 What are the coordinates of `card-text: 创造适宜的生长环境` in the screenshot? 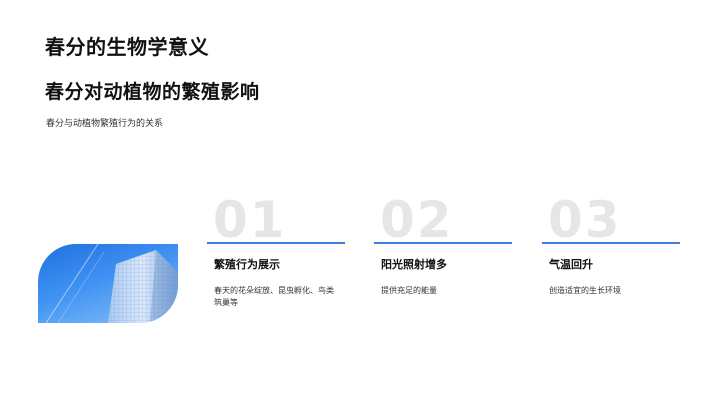 It's located at (585, 290).